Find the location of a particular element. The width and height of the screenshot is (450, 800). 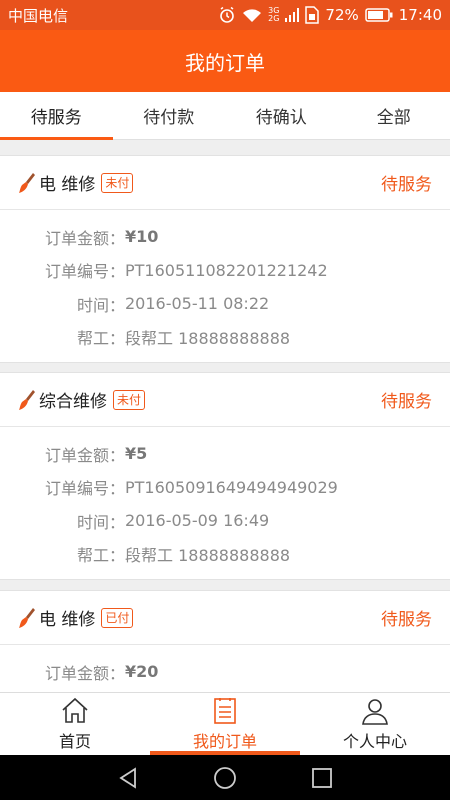

time-row: 时间： 2016-05-09 16:49 is located at coordinates (173, 521).